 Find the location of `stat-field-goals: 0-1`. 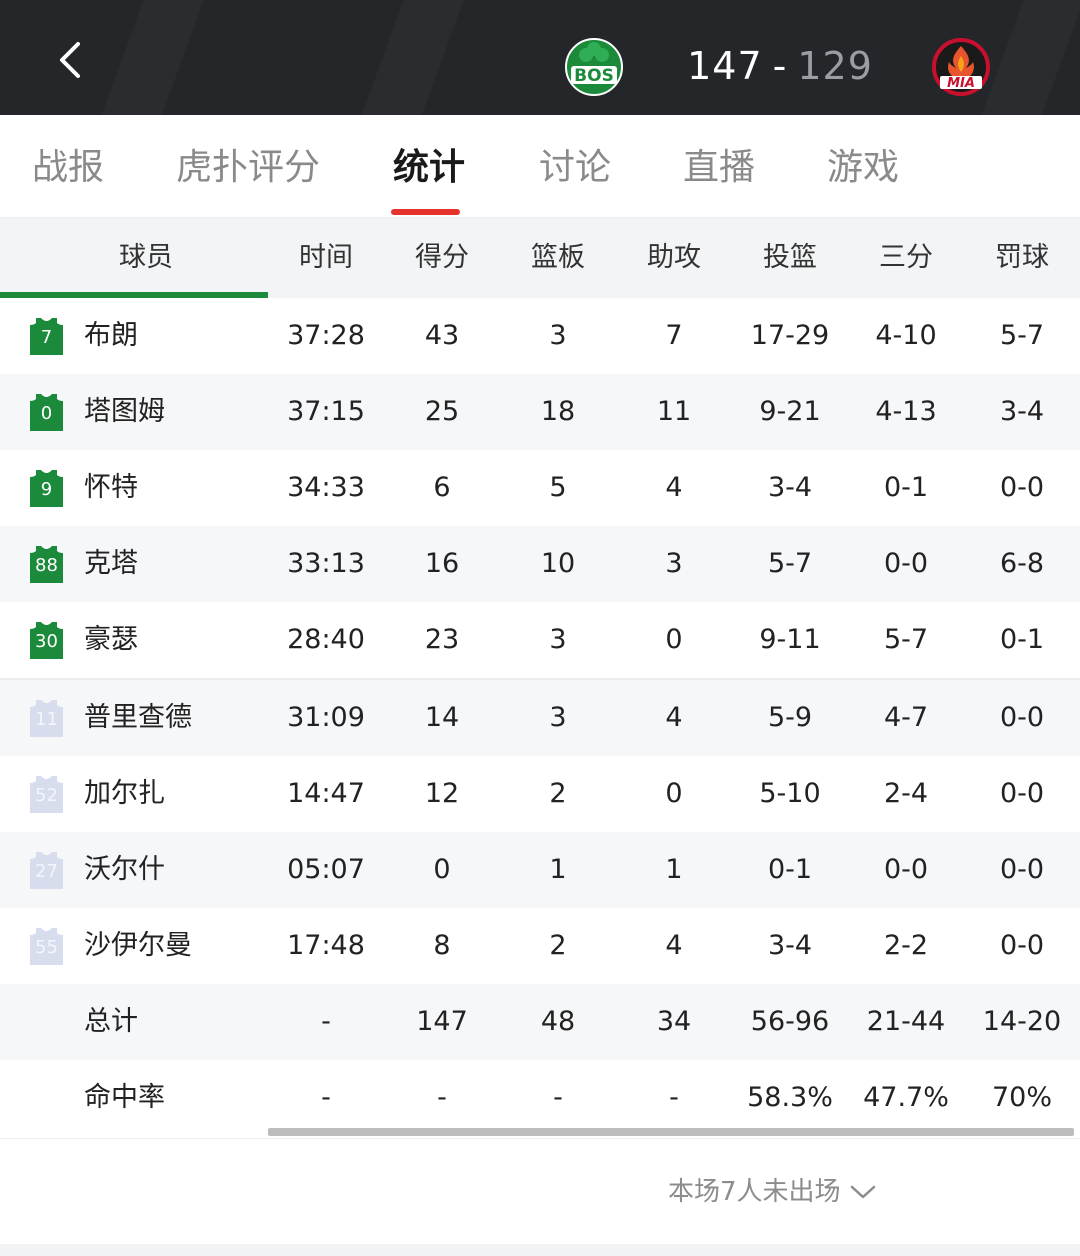

stat-field-goals: 0-1 is located at coordinates (790, 869).